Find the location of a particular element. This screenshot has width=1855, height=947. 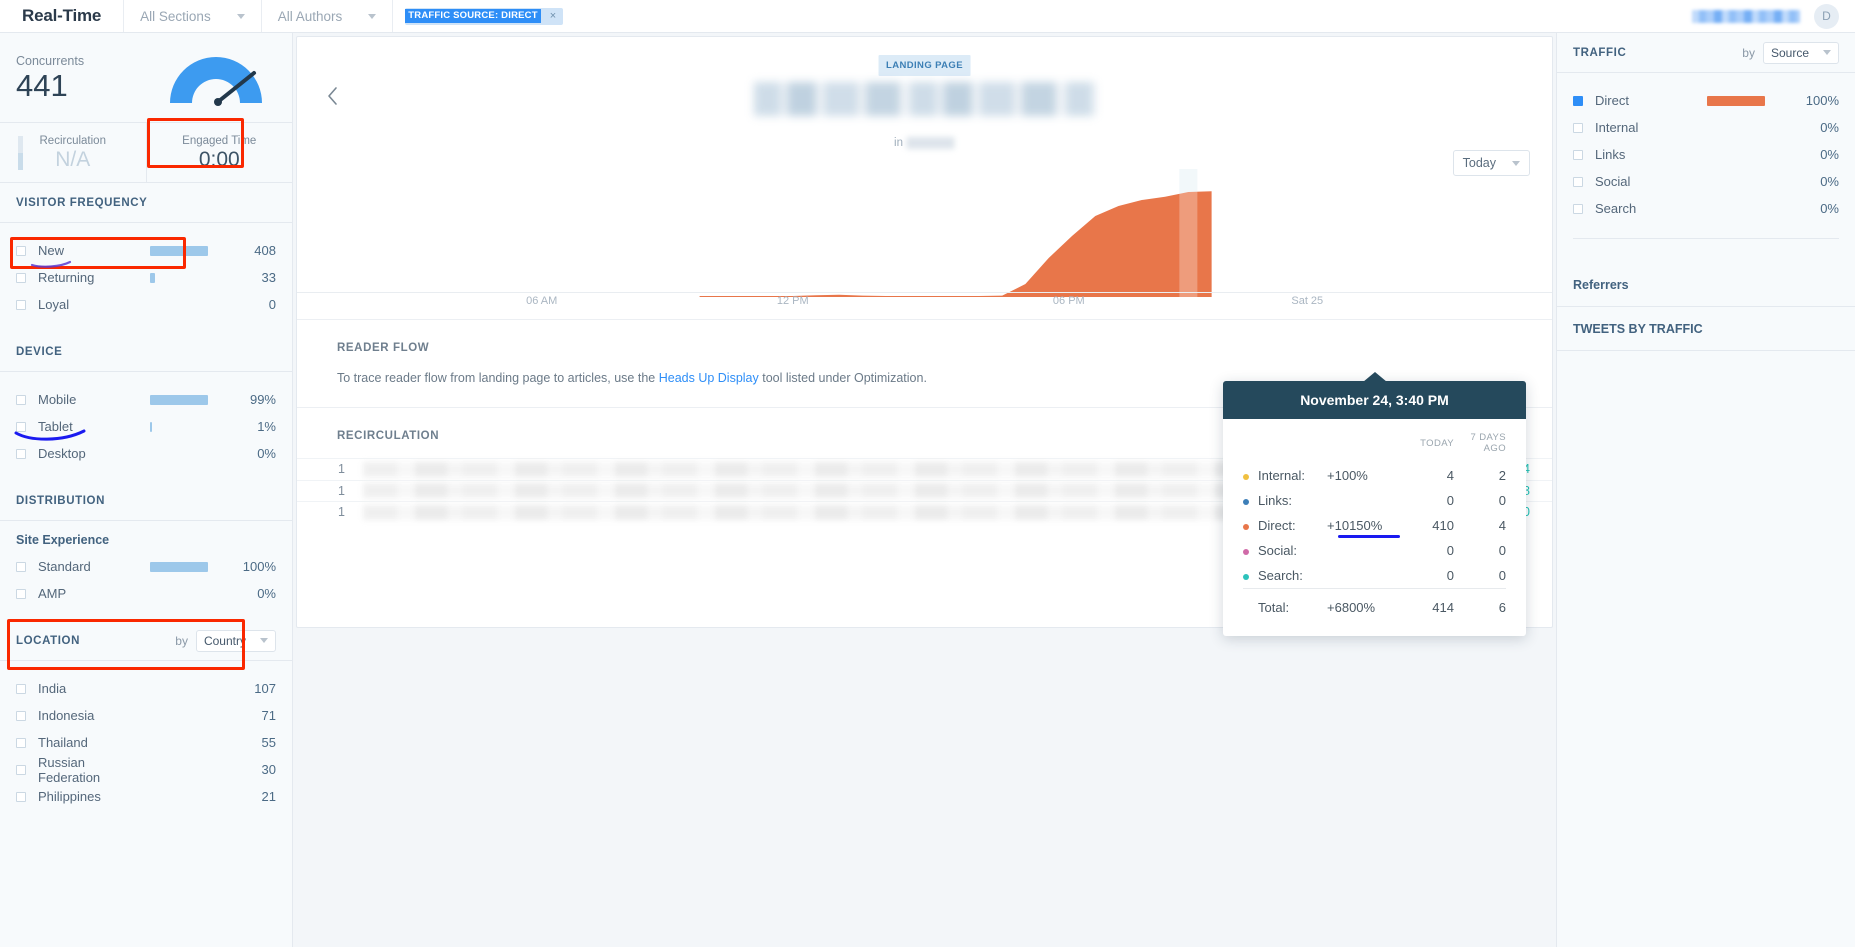

metric-row: Standard 100% is located at coordinates (146, 566).